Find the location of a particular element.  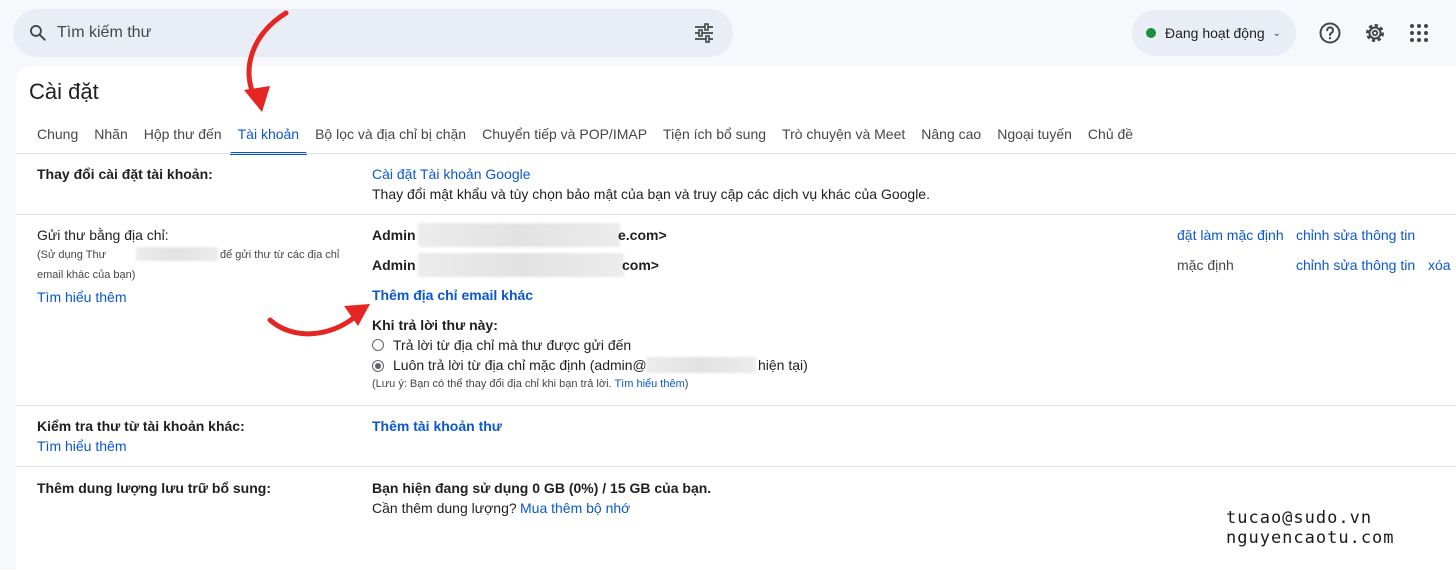

reply-from-default-radio is located at coordinates (378, 366).